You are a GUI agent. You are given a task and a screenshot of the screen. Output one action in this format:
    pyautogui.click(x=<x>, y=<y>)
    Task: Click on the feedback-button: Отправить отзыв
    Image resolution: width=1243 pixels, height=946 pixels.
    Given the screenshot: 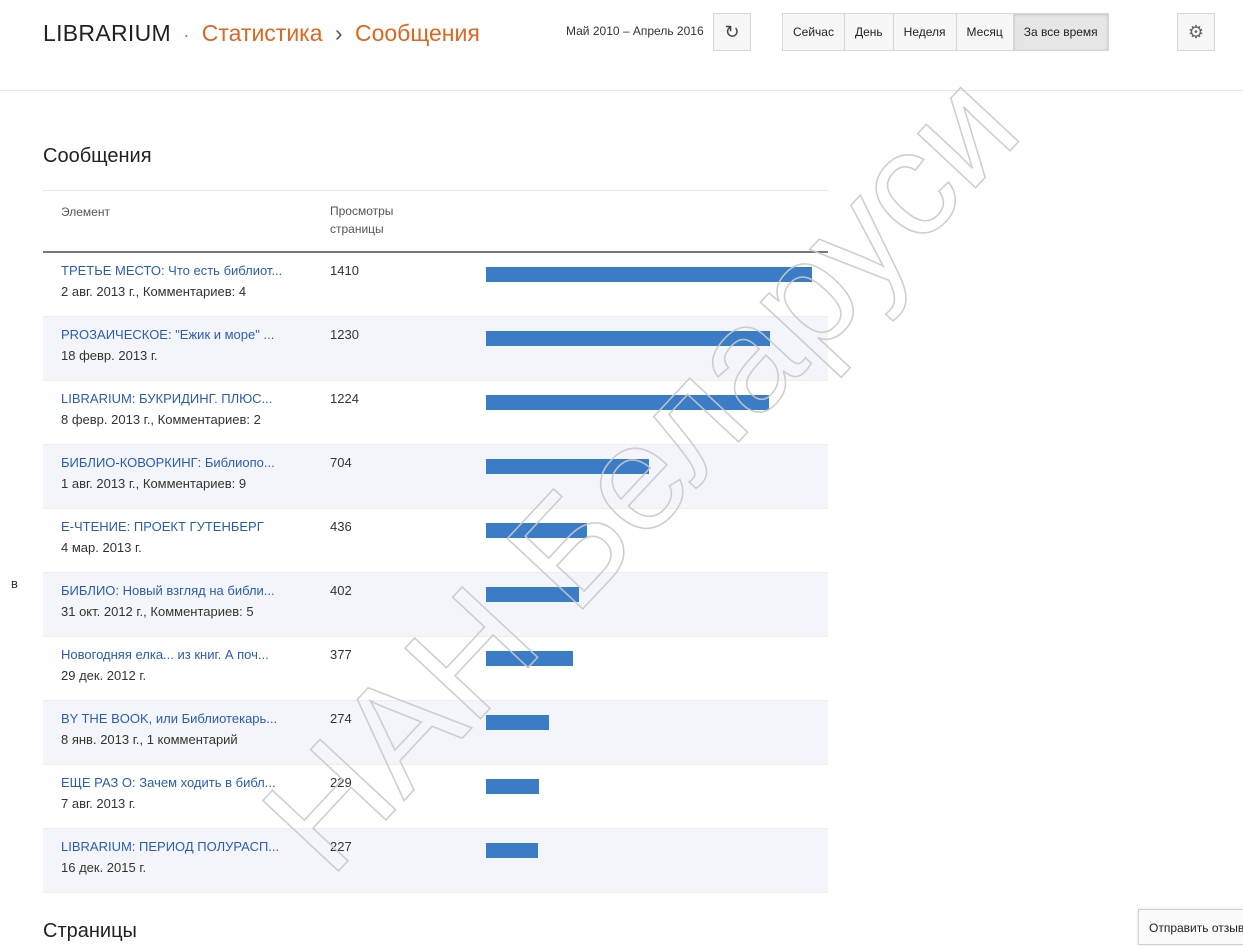 What is the action you would take?
    pyautogui.click(x=1190, y=927)
    